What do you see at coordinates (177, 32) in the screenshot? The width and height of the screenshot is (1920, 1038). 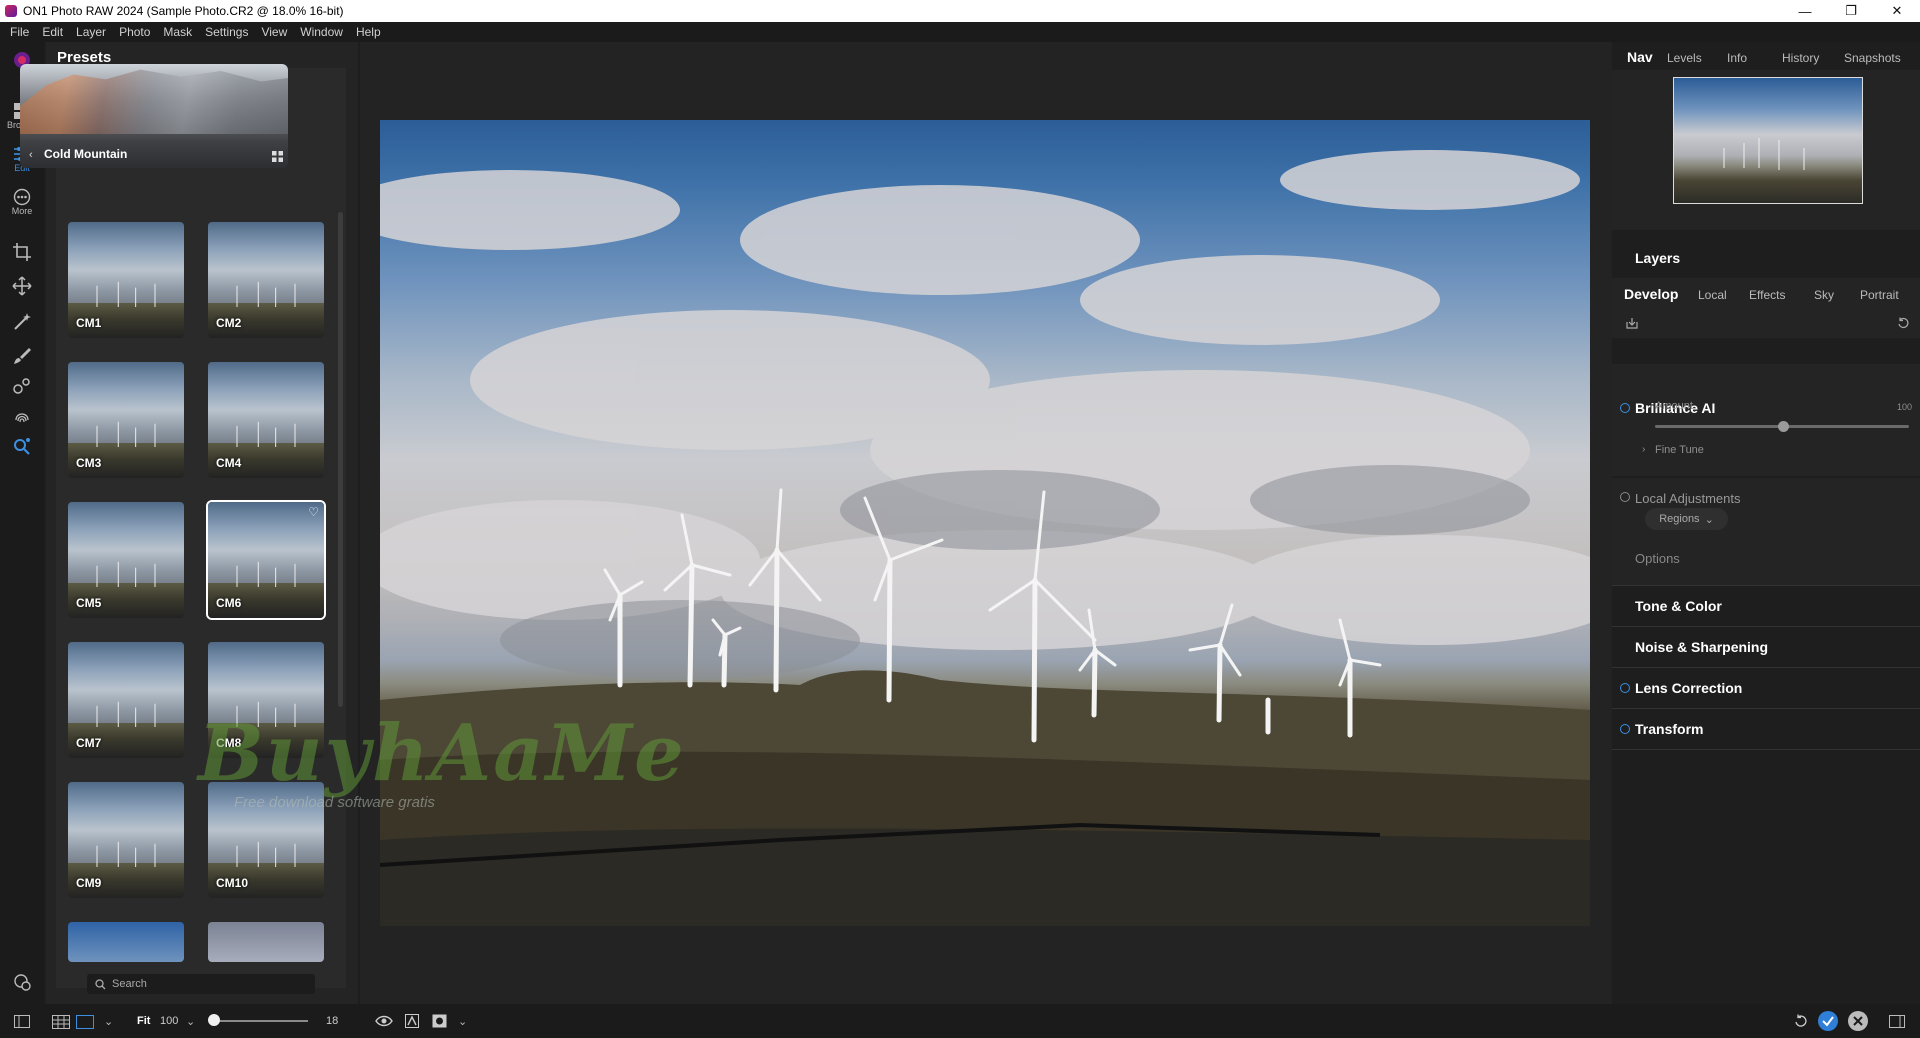 I see `menu-mask: Mask` at bounding box center [177, 32].